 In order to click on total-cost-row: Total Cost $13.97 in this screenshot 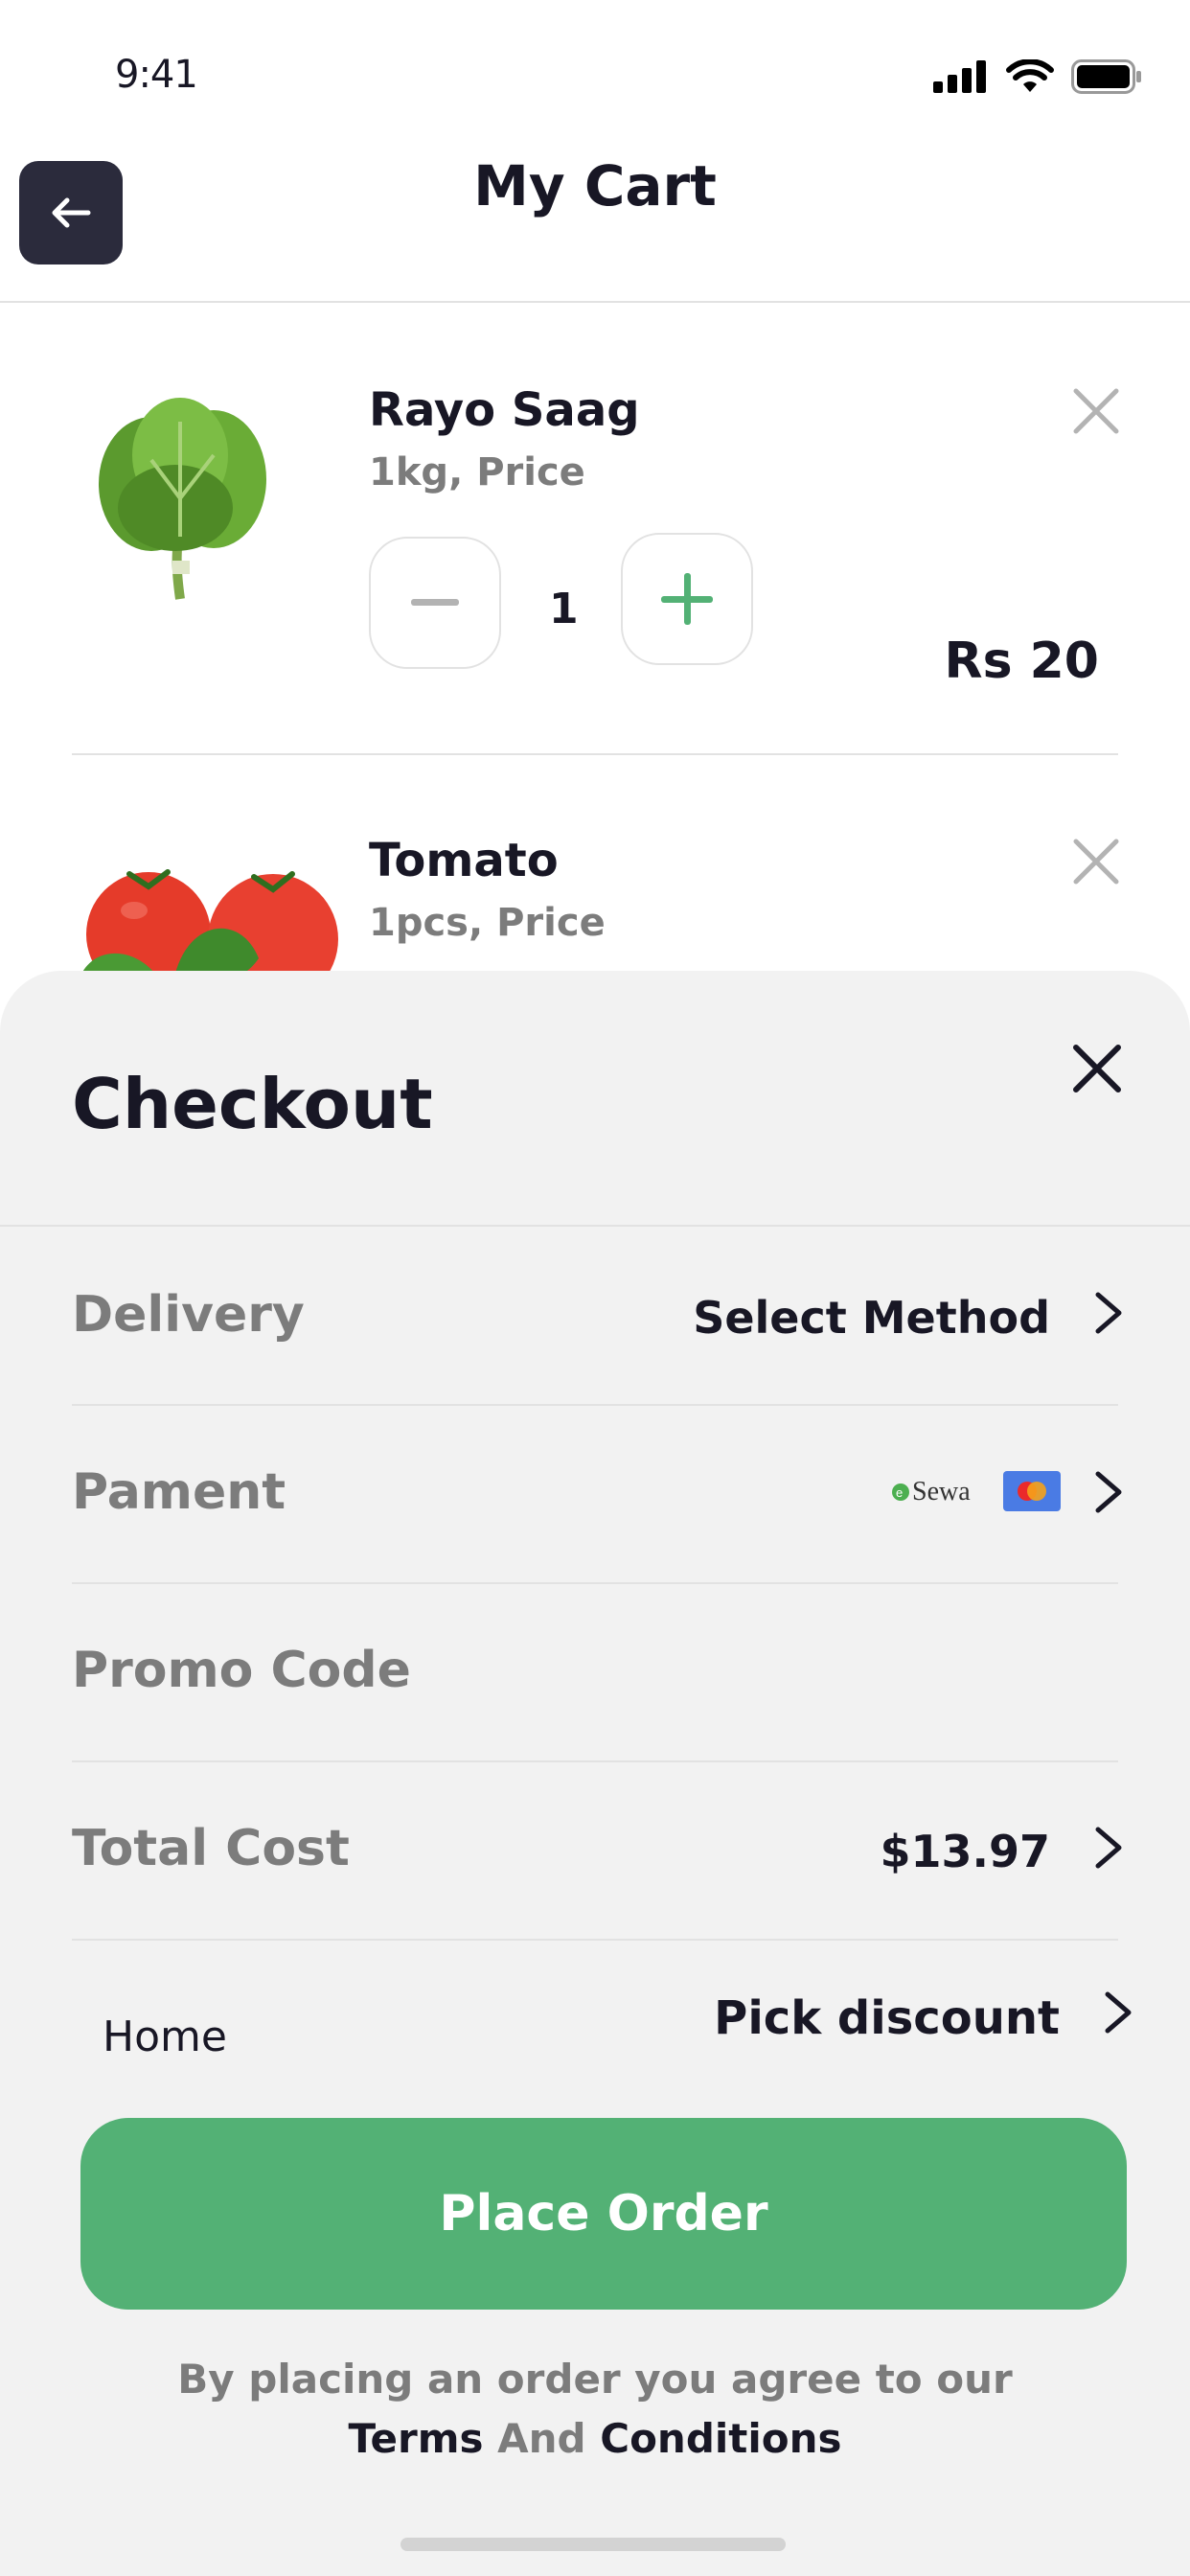, I will do `click(595, 1850)`.